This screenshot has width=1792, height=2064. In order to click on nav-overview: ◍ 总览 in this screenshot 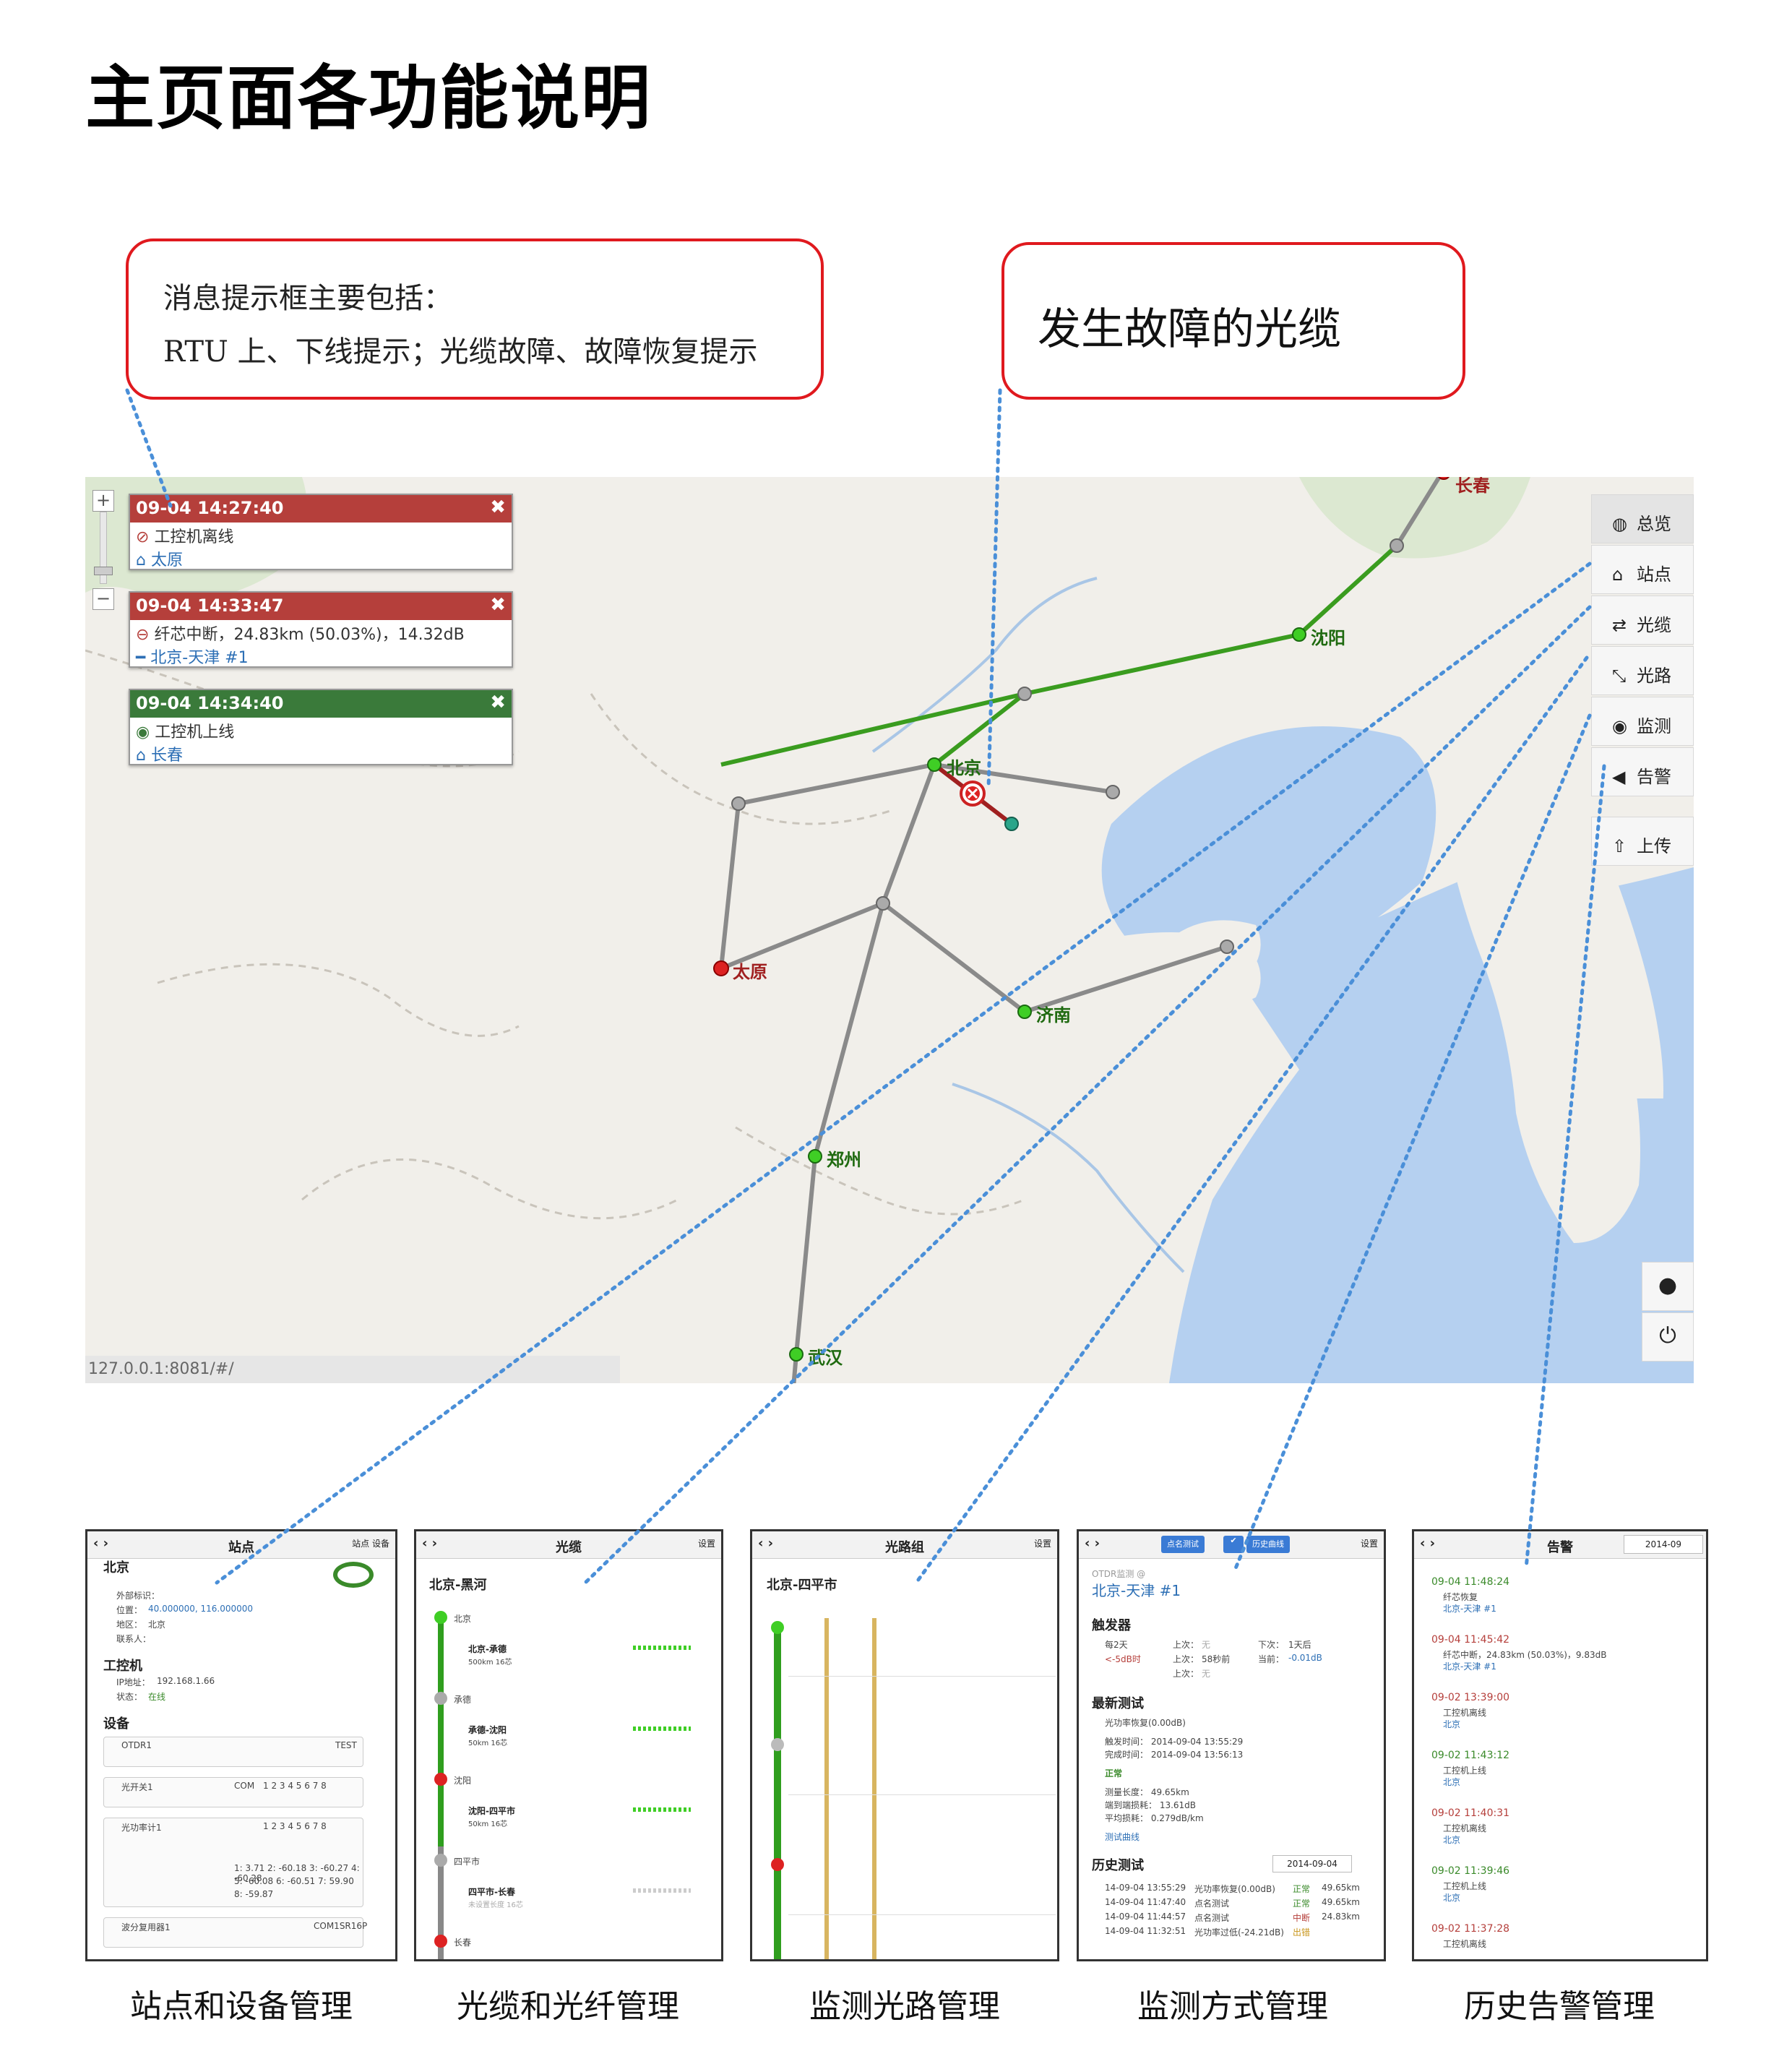, I will do `click(1642, 518)`.